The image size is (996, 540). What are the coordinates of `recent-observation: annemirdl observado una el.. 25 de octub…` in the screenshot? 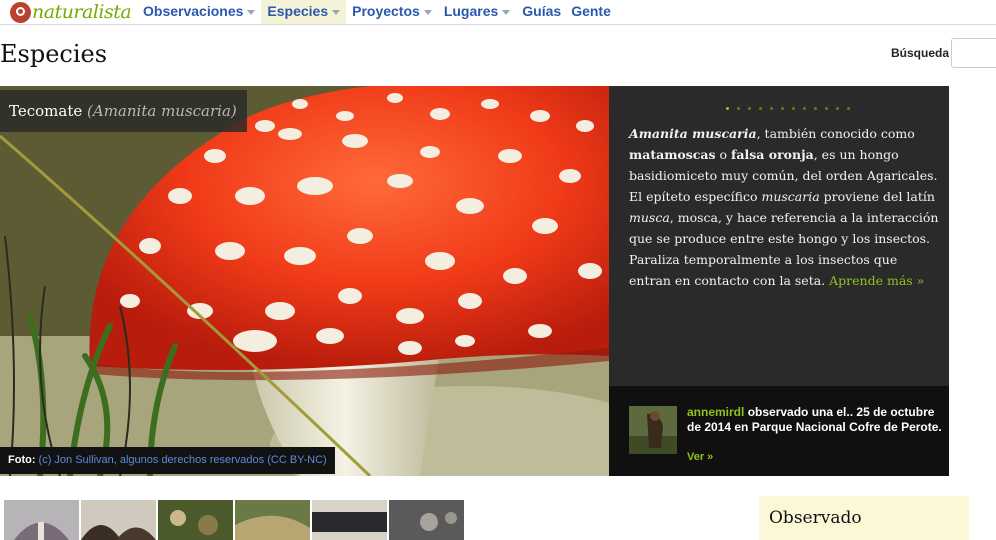 It's located at (779, 431).